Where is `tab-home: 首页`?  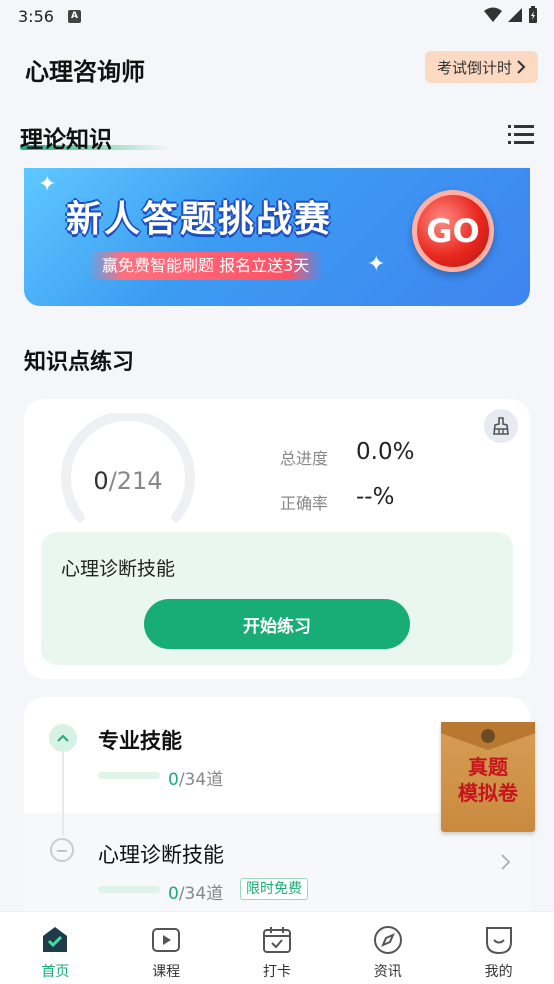 tab-home: 首页 is located at coordinates (55, 948).